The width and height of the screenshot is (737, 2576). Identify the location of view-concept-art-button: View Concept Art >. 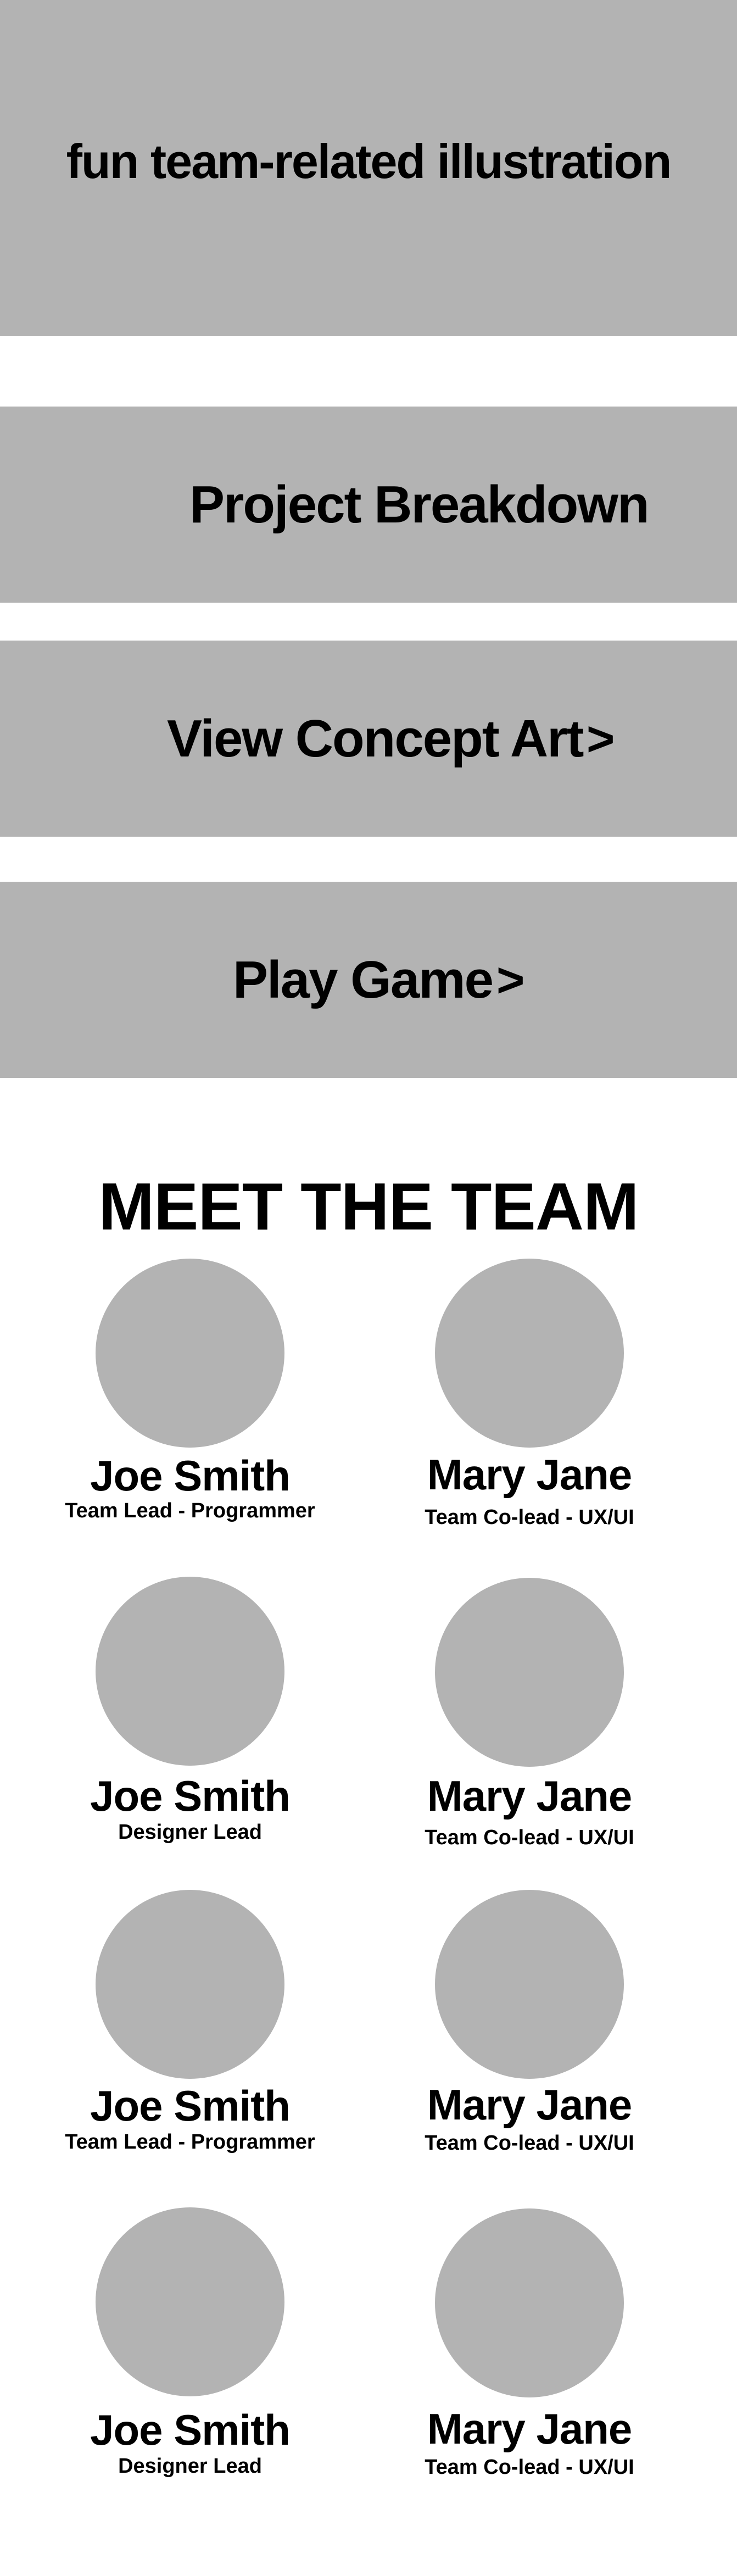
(369, 739).